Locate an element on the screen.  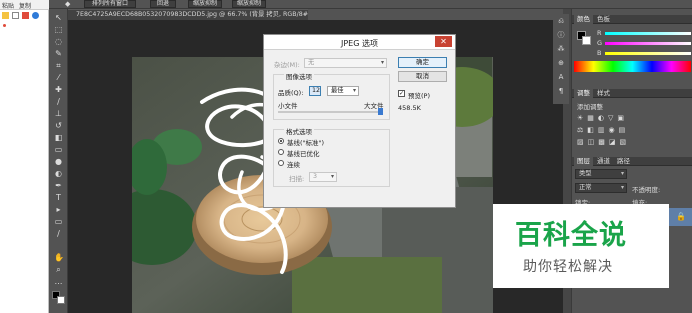
color-spectrum-bar is located at coordinates (632, 66).